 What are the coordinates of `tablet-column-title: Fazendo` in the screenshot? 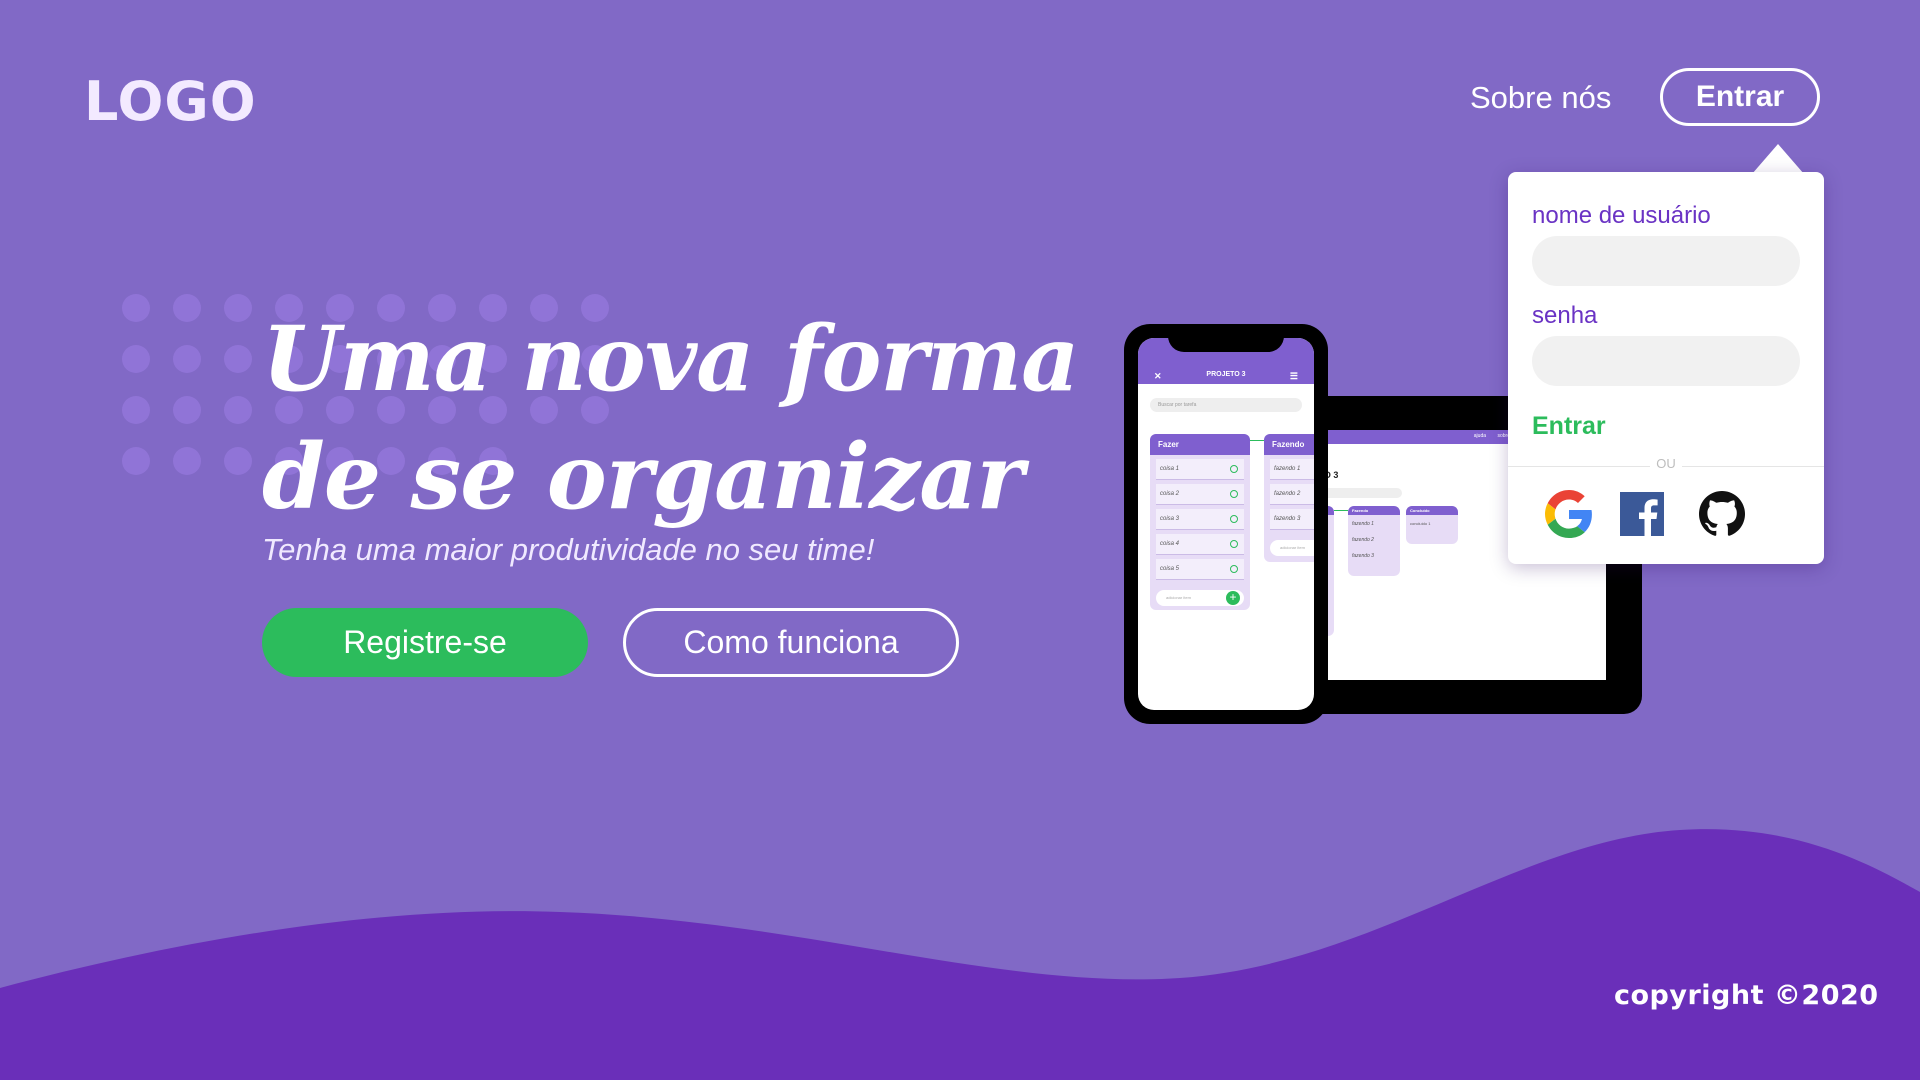 It's located at (1374, 510).